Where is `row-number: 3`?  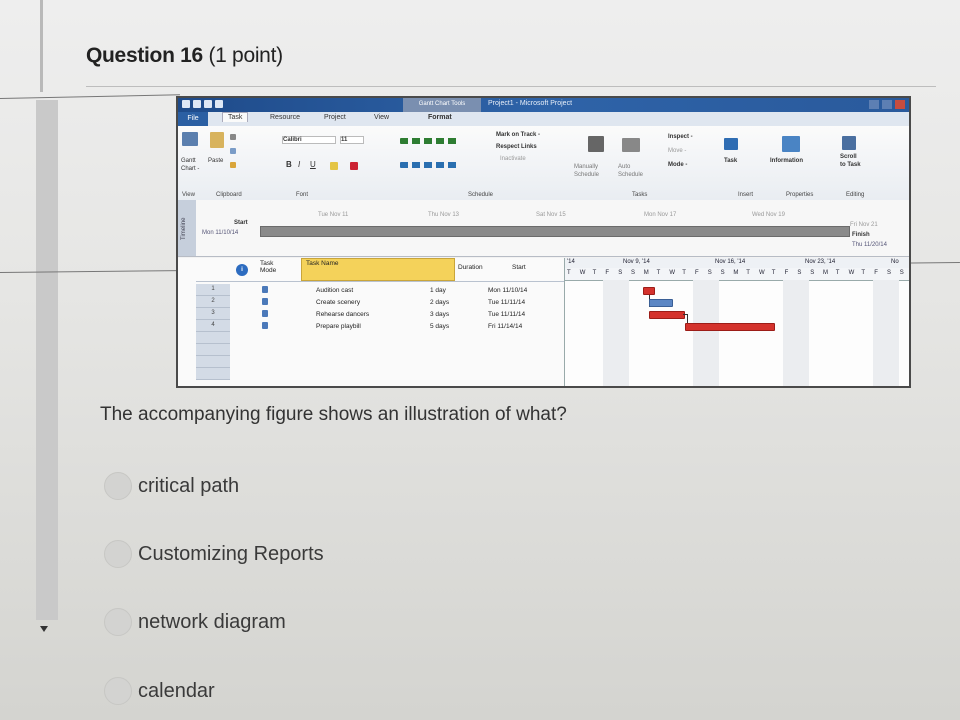 row-number: 3 is located at coordinates (213, 314).